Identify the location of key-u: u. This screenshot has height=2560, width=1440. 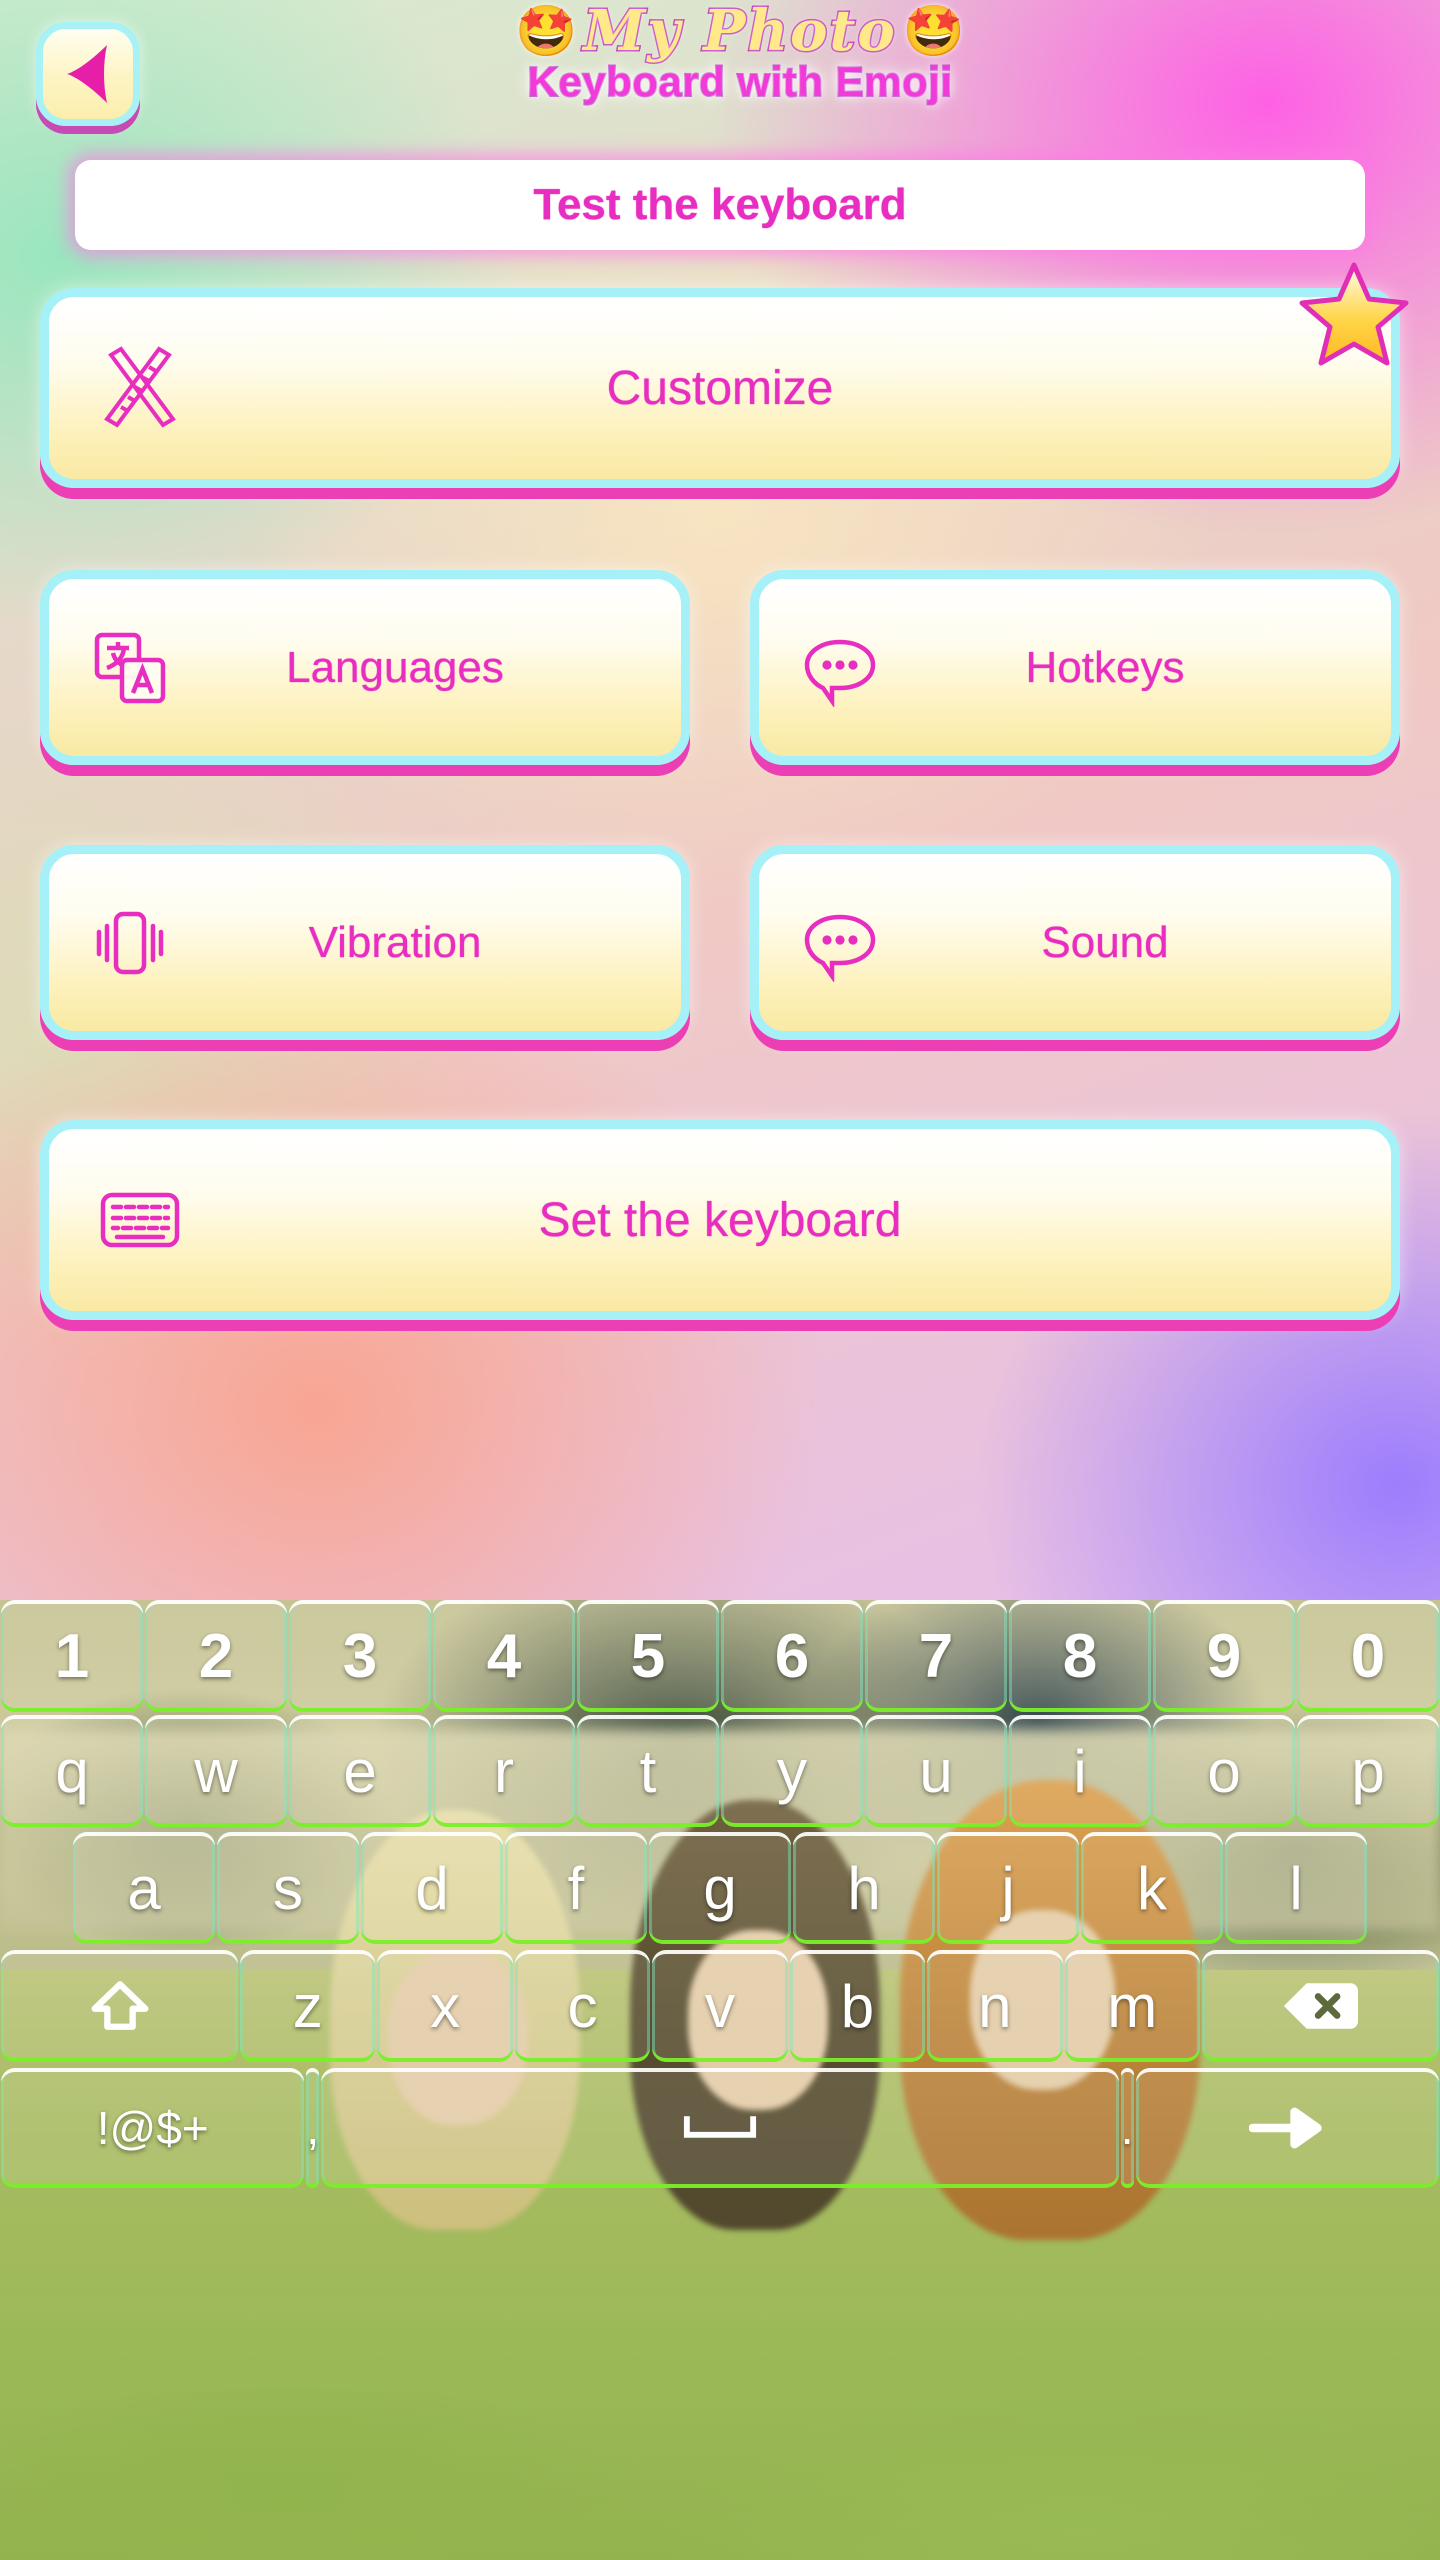
(936, 1771).